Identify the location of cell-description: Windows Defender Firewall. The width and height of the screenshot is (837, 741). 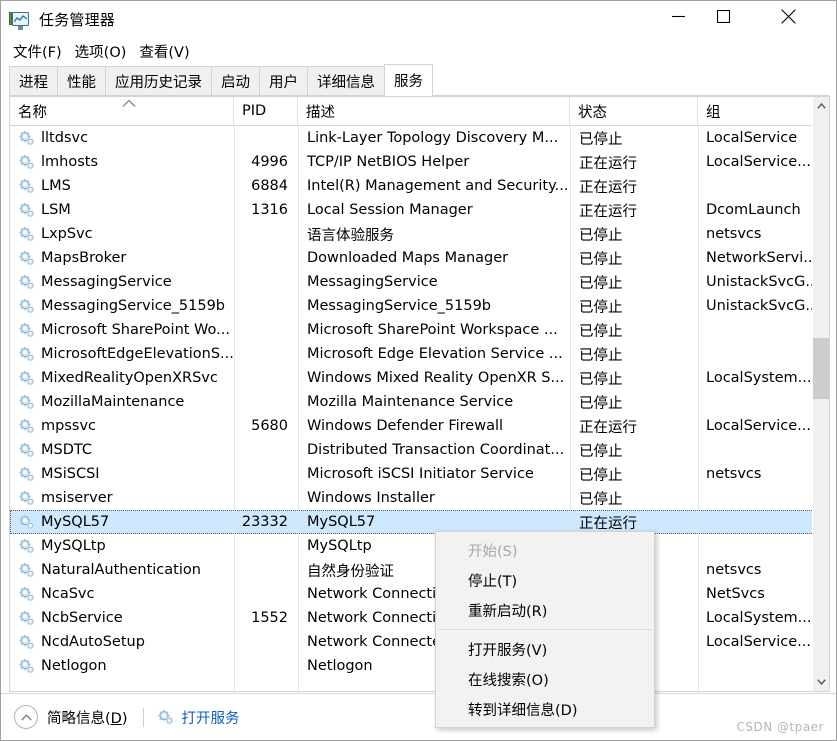
(405, 426).